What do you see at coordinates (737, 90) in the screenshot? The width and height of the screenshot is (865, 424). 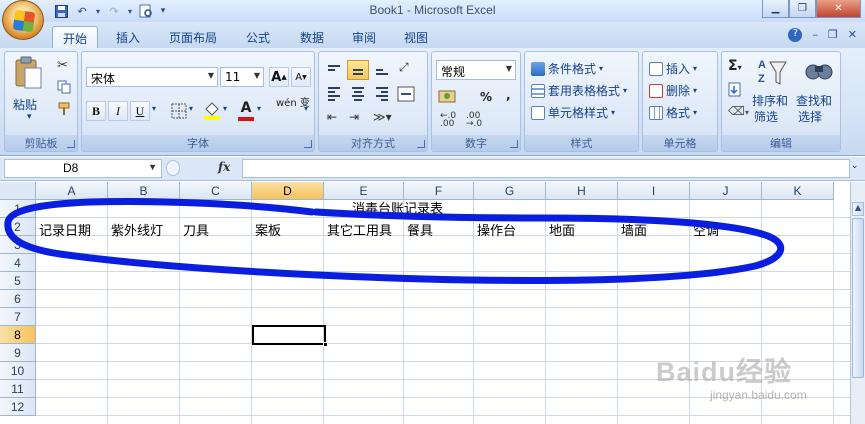 I see `fill-icon` at bounding box center [737, 90].